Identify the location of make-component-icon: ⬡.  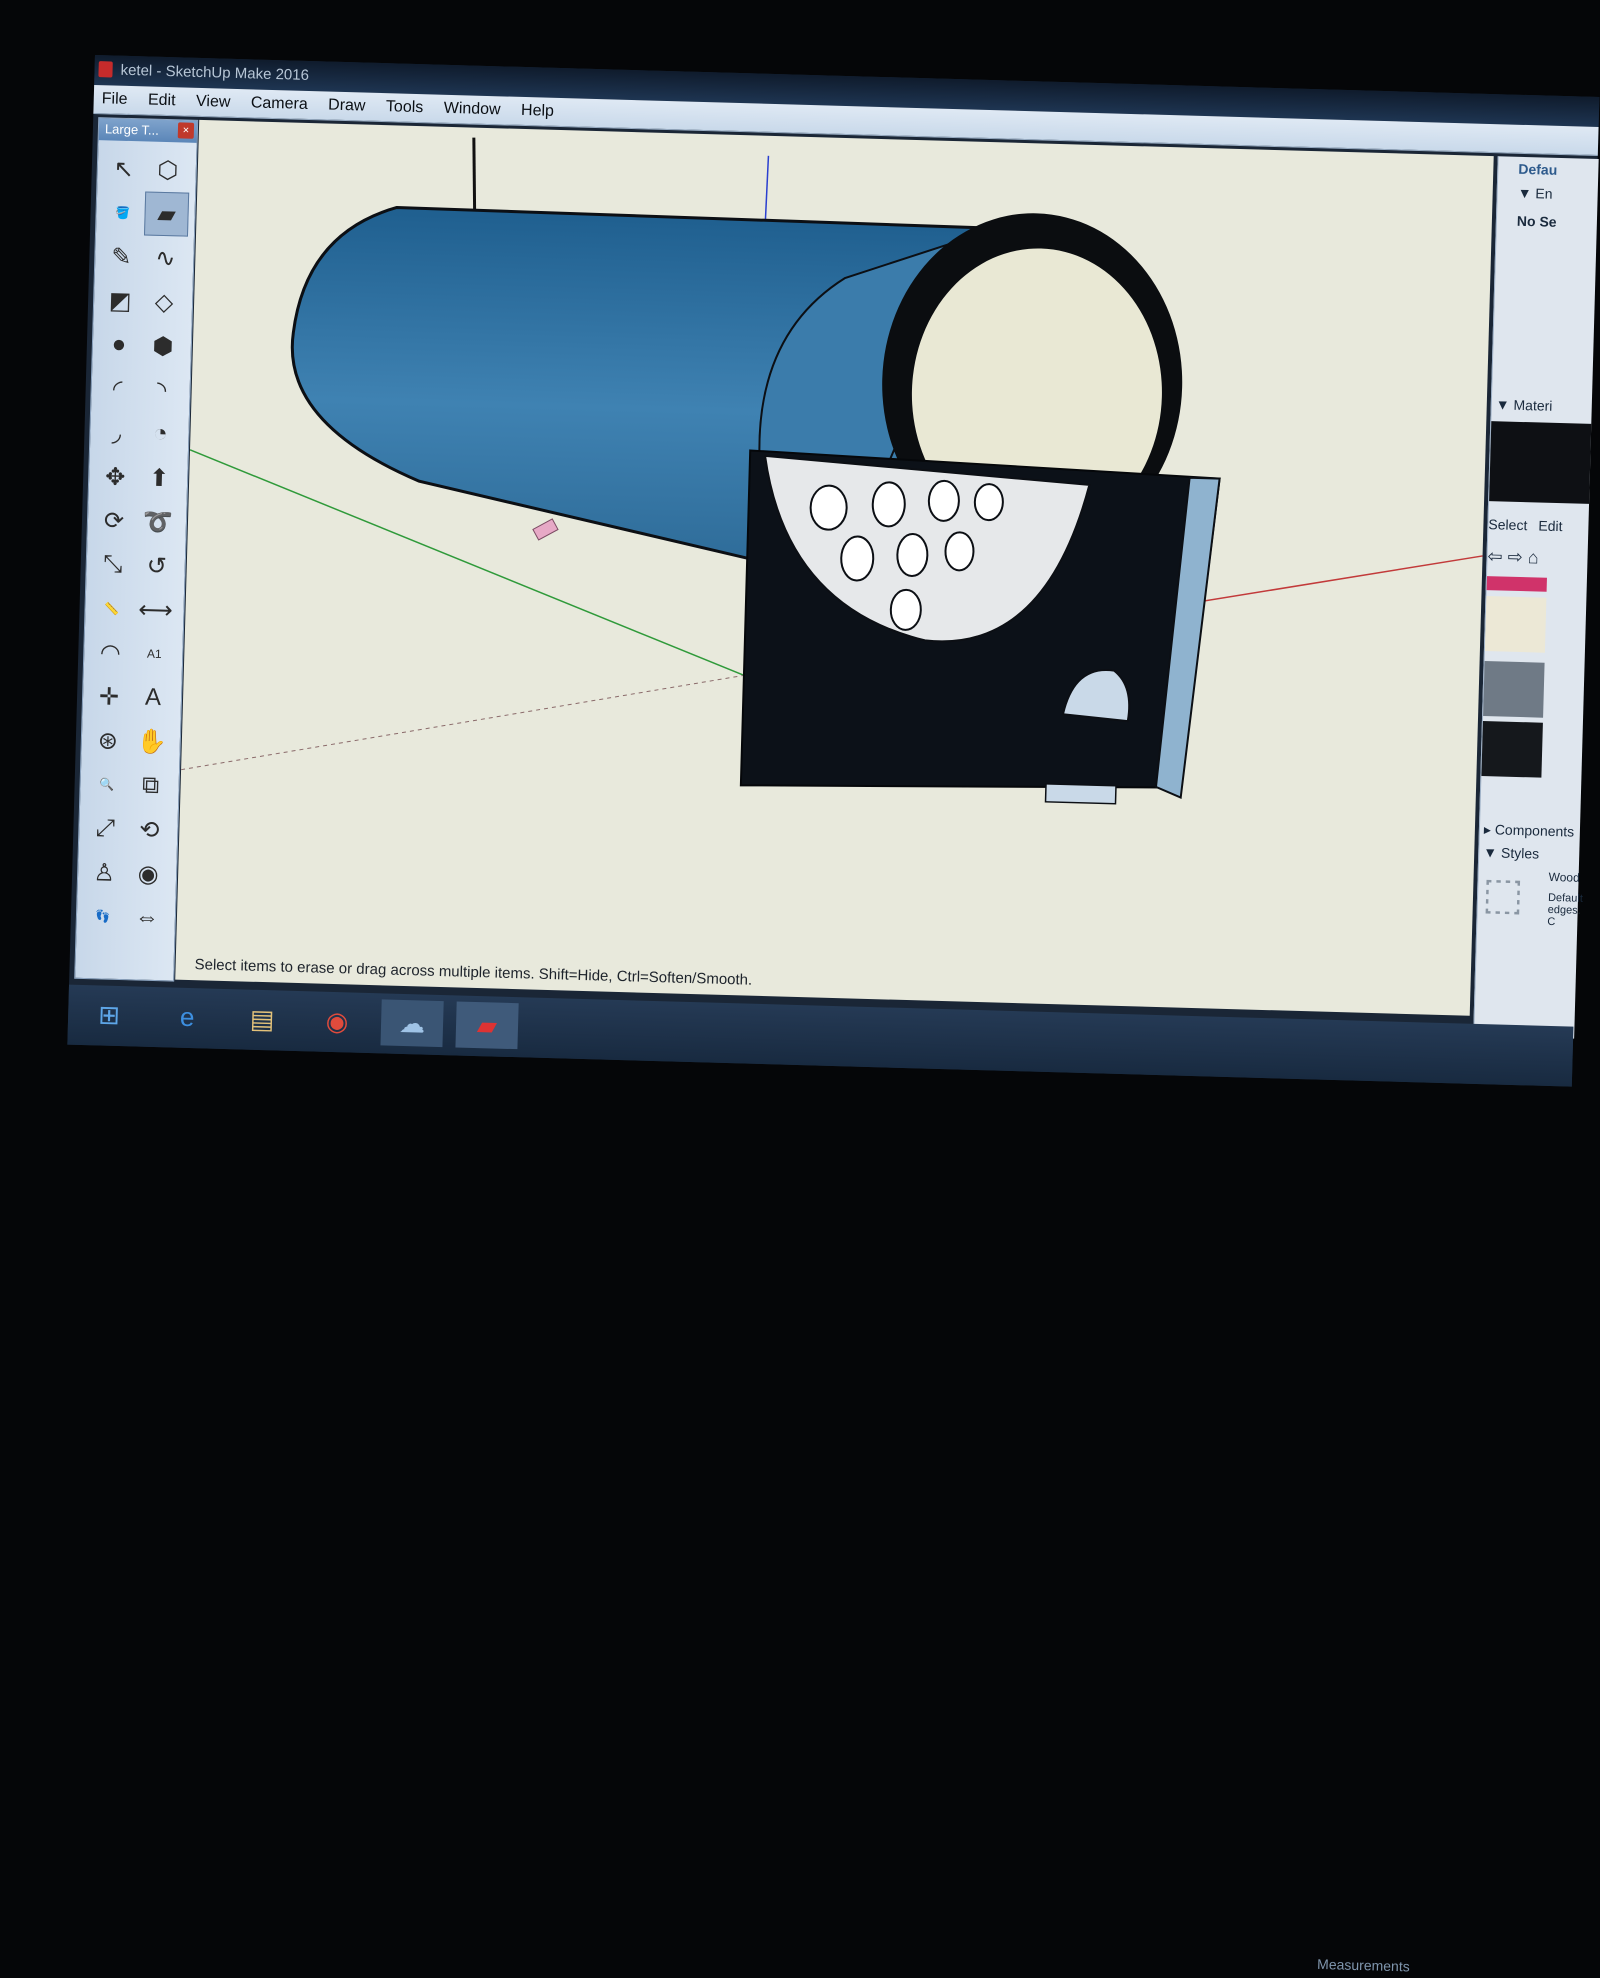
(167, 169).